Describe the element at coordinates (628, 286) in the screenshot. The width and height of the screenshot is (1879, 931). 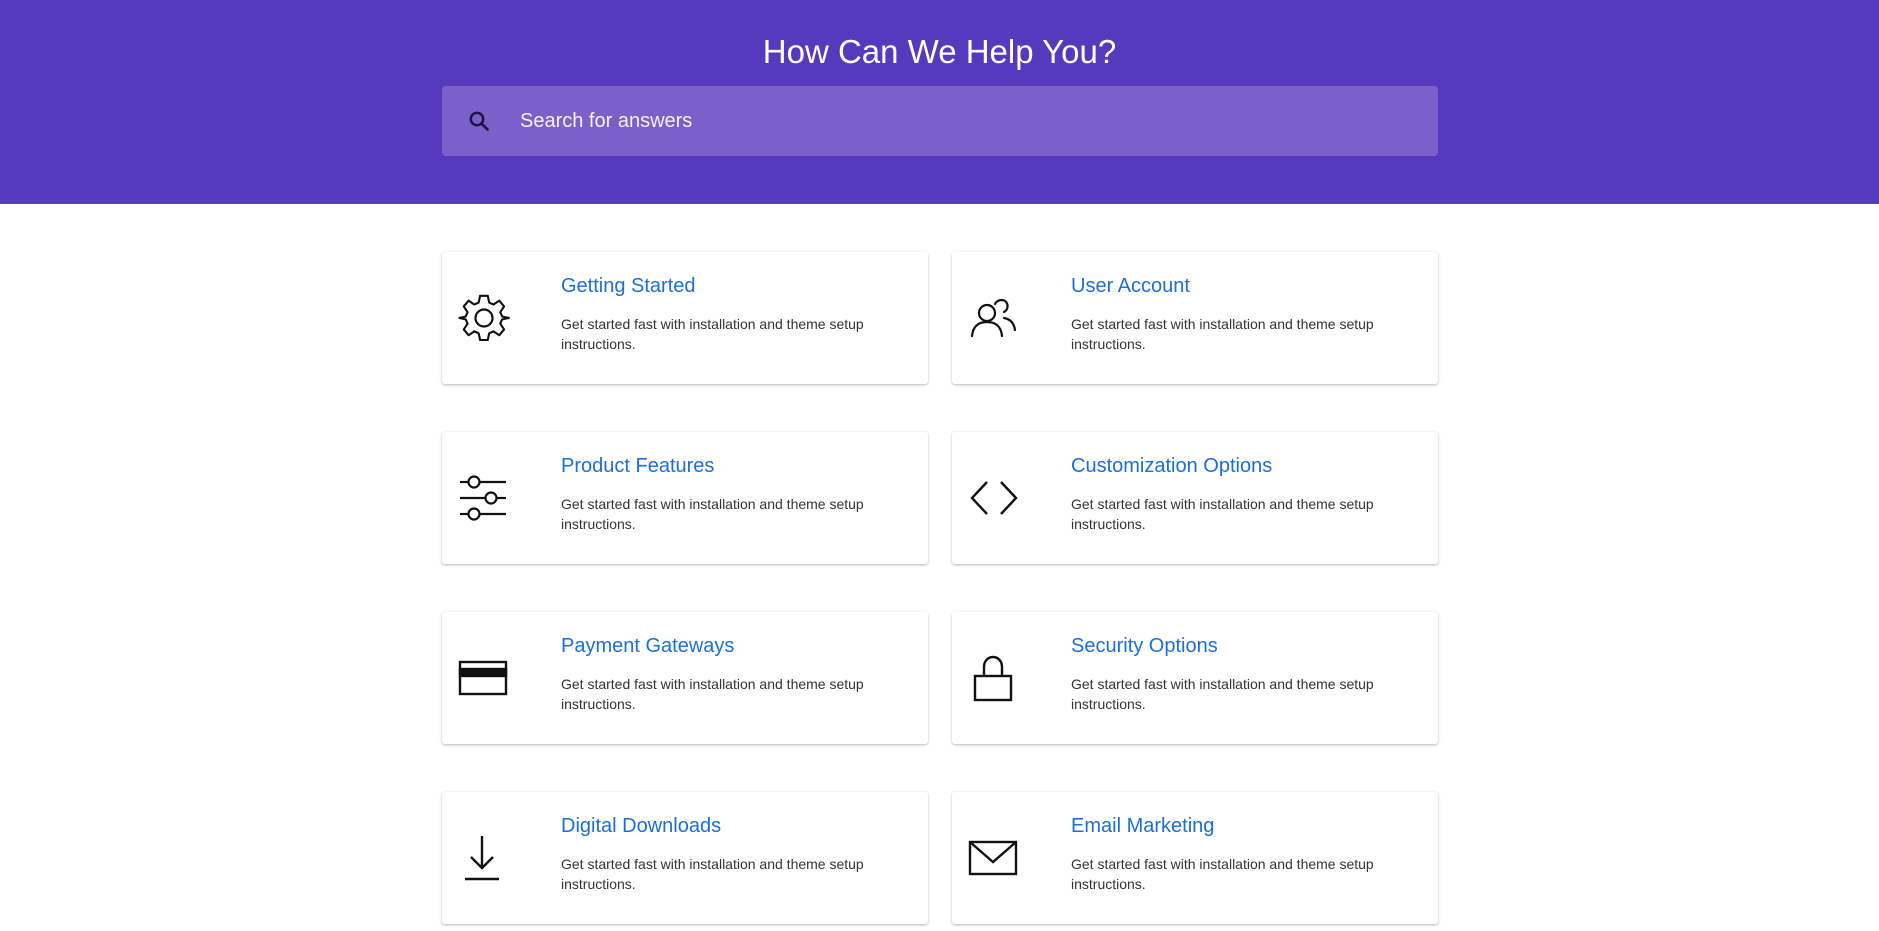
I see `card-title: Getting Started` at that location.